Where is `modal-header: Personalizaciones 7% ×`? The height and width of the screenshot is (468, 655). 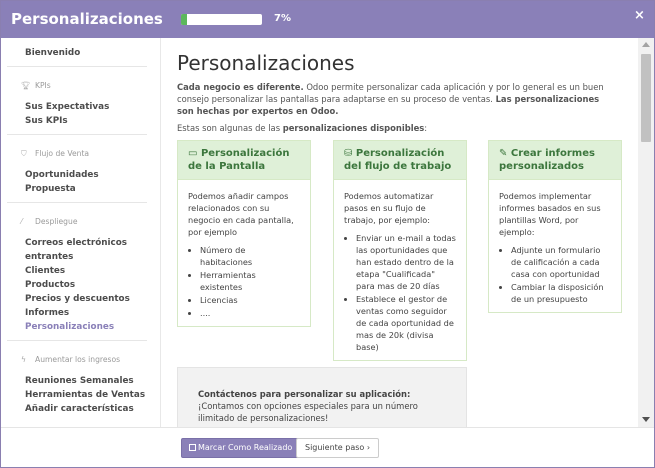 modal-header: Personalizaciones 7% × is located at coordinates (327, 19).